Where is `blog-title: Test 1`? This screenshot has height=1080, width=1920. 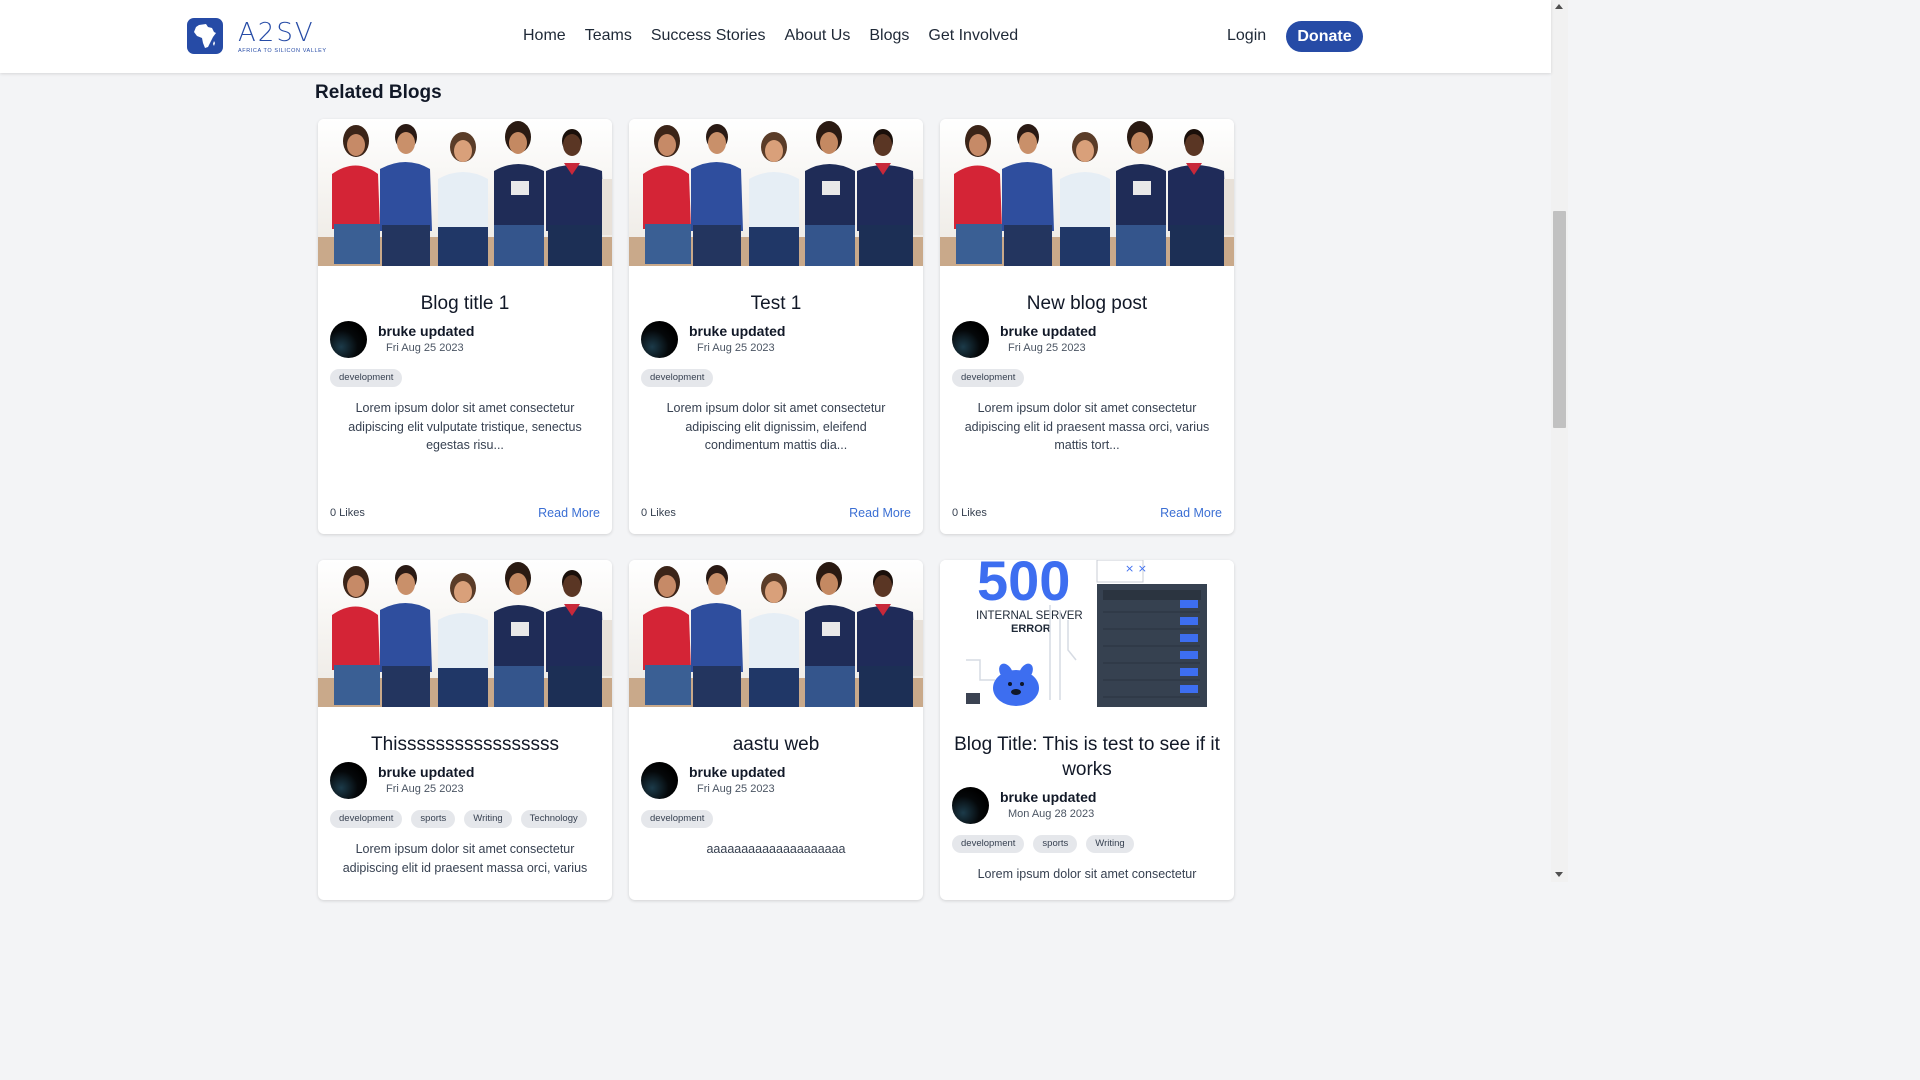 blog-title: Test 1 is located at coordinates (776, 303).